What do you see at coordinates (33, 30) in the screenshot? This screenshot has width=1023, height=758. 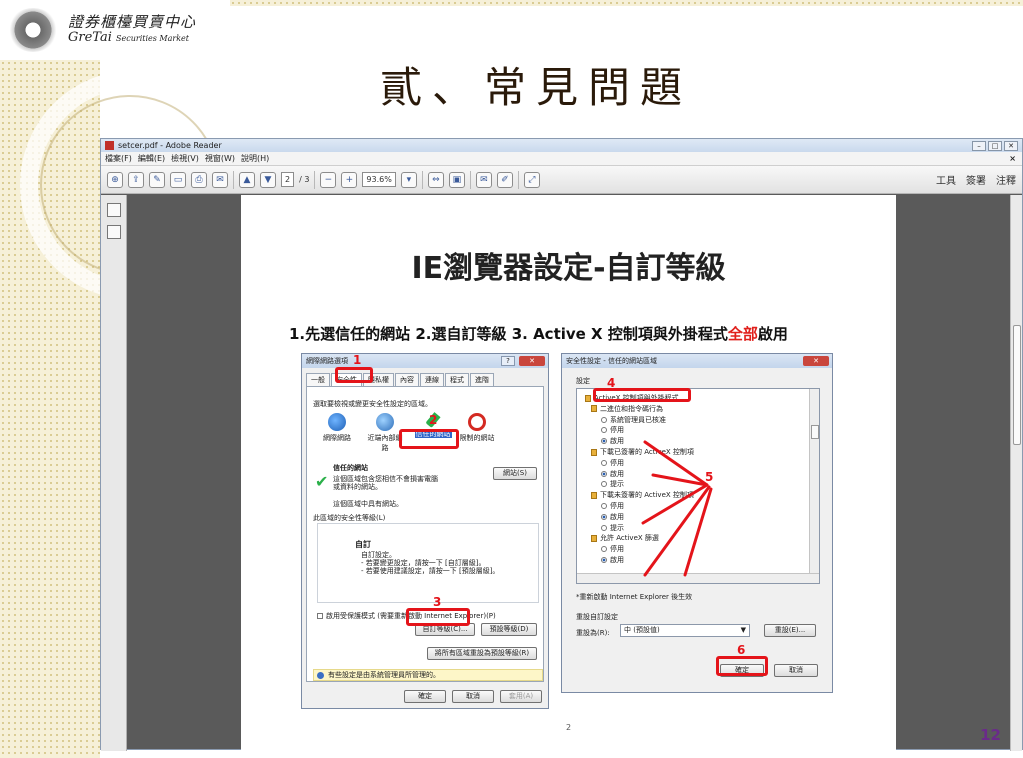 I see `logo-mark-icon` at bounding box center [33, 30].